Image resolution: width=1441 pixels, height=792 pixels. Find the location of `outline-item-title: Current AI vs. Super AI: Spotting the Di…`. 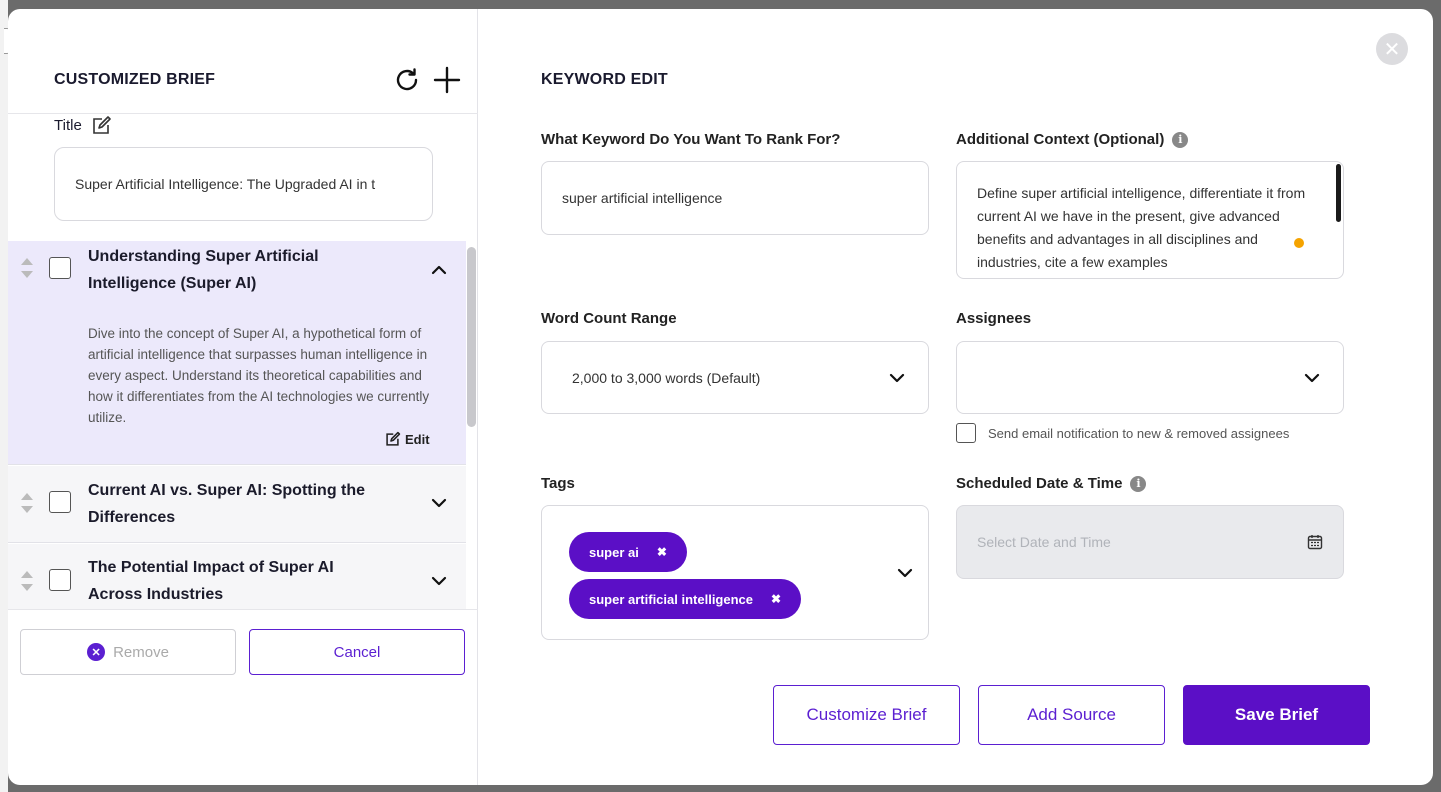

outline-item-title: Current AI vs. Super AI: Spotting the Di… is located at coordinates (227, 504).